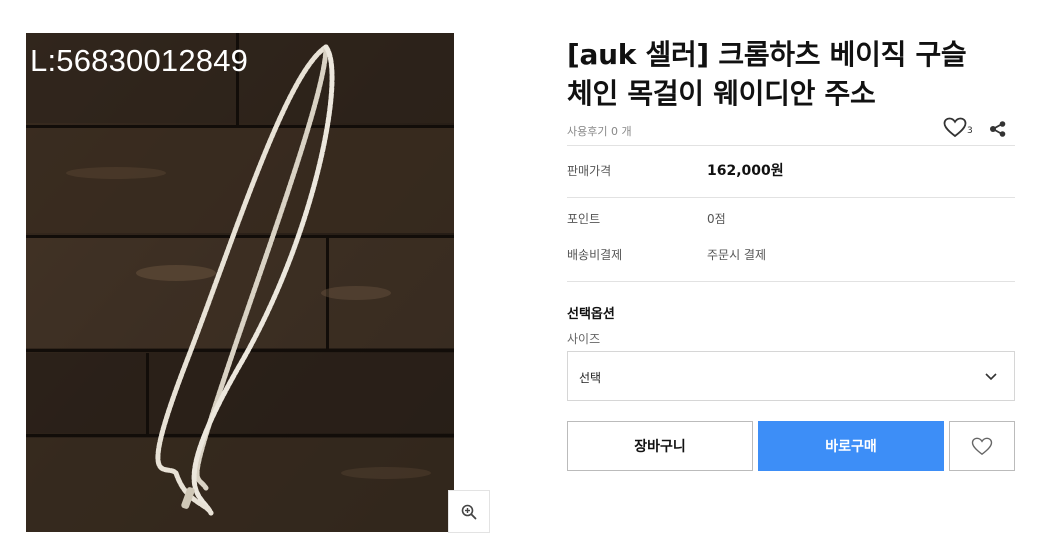 Image resolution: width=1047 pixels, height=543 pixels. Describe the element at coordinates (737, 255) in the screenshot. I see `shipping-value: 주문시 결제` at that location.